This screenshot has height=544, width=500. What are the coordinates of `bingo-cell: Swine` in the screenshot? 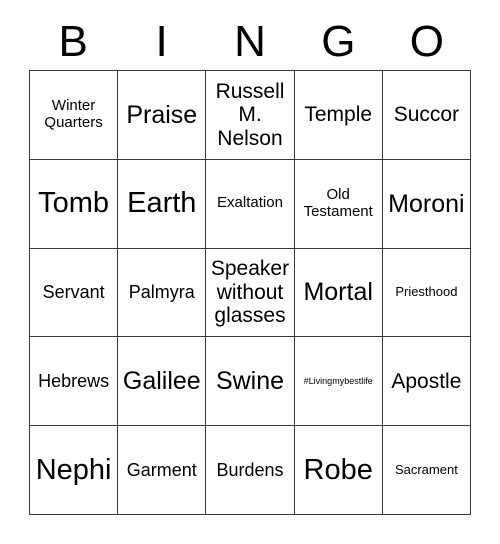 It's located at (250, 382).